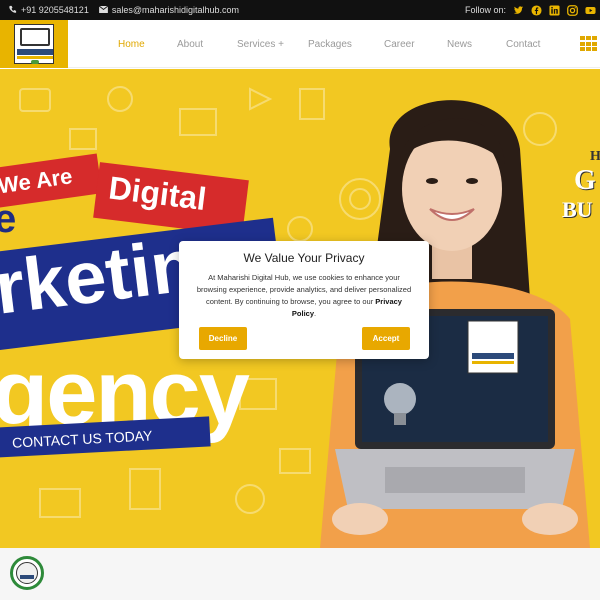 The width and height of the screenshot is (600, 600). Describe the element at coordinates (223, 338) in the screenshot. I see `decline-button: Decline` at that location.